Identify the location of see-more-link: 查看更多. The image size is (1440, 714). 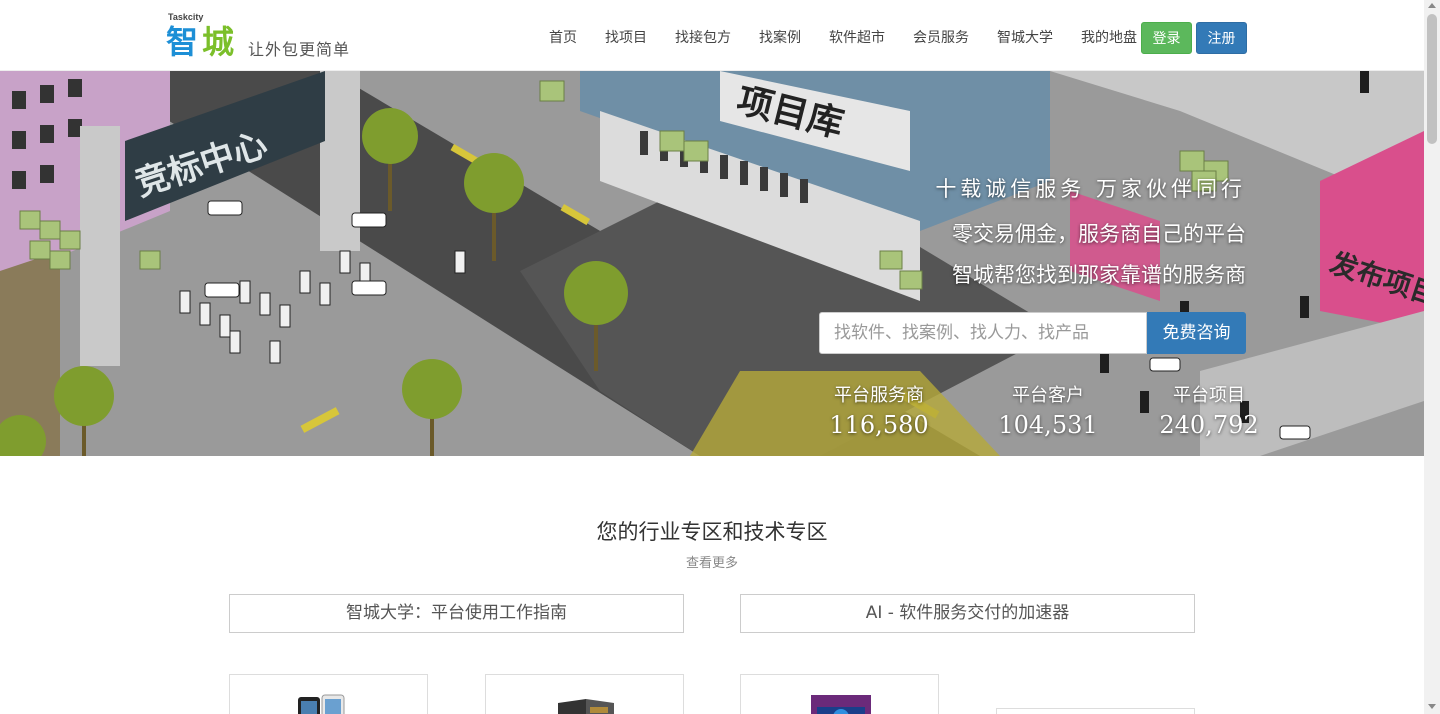
(712, 561).